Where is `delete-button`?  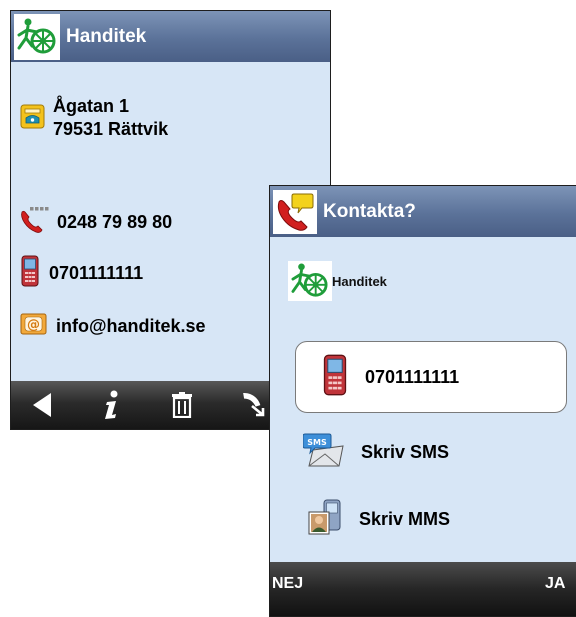 delete-button is located at coordinates (182, 405).